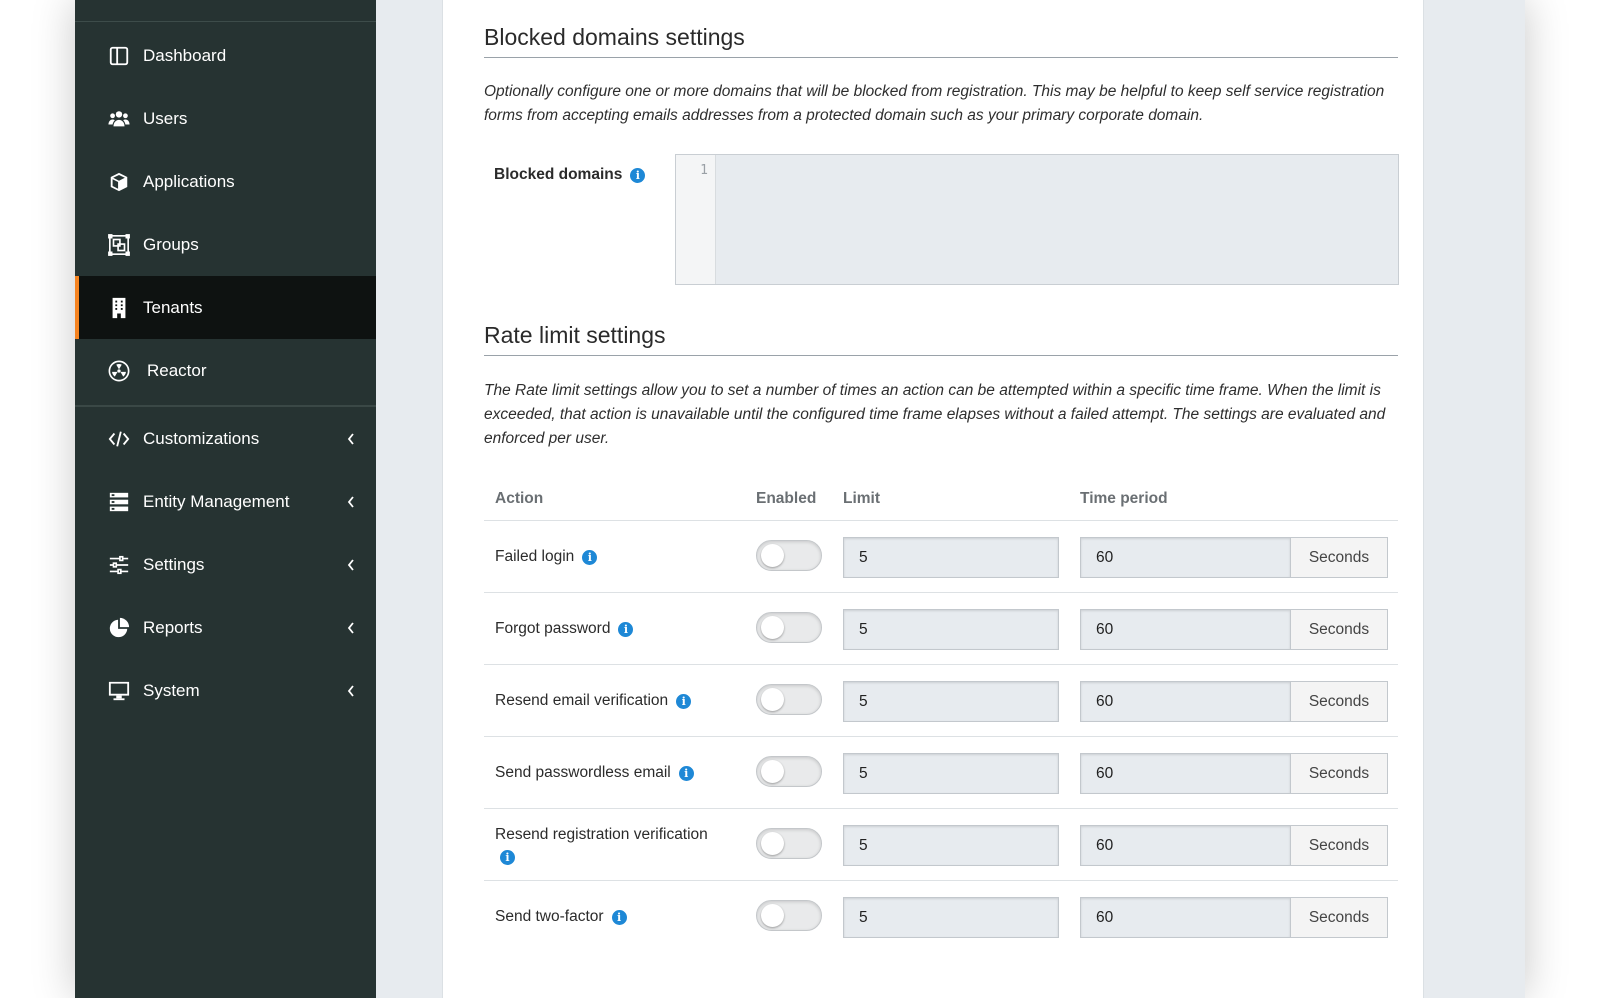 This screenshot has height=998, width=1600. Describe the element at coordinates (119, 439) in the screenshot. I see `code-icon` at that location.